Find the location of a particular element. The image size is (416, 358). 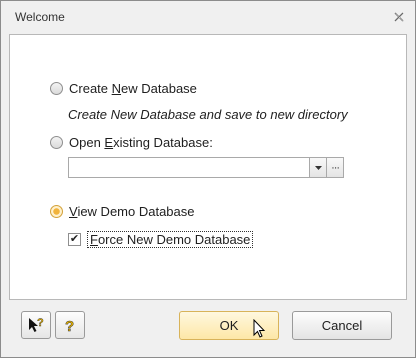

context-help-button: ? is located at coordinates (36, 325).